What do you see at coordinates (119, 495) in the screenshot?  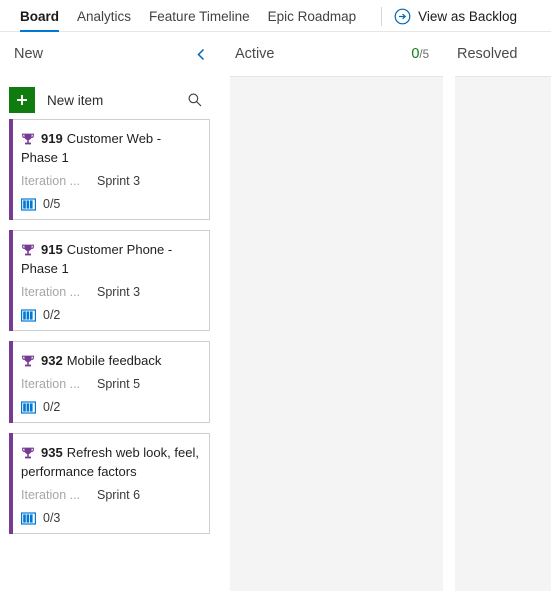 I see `card-field-value: Sprint 6` at bounding box center [119, 495].